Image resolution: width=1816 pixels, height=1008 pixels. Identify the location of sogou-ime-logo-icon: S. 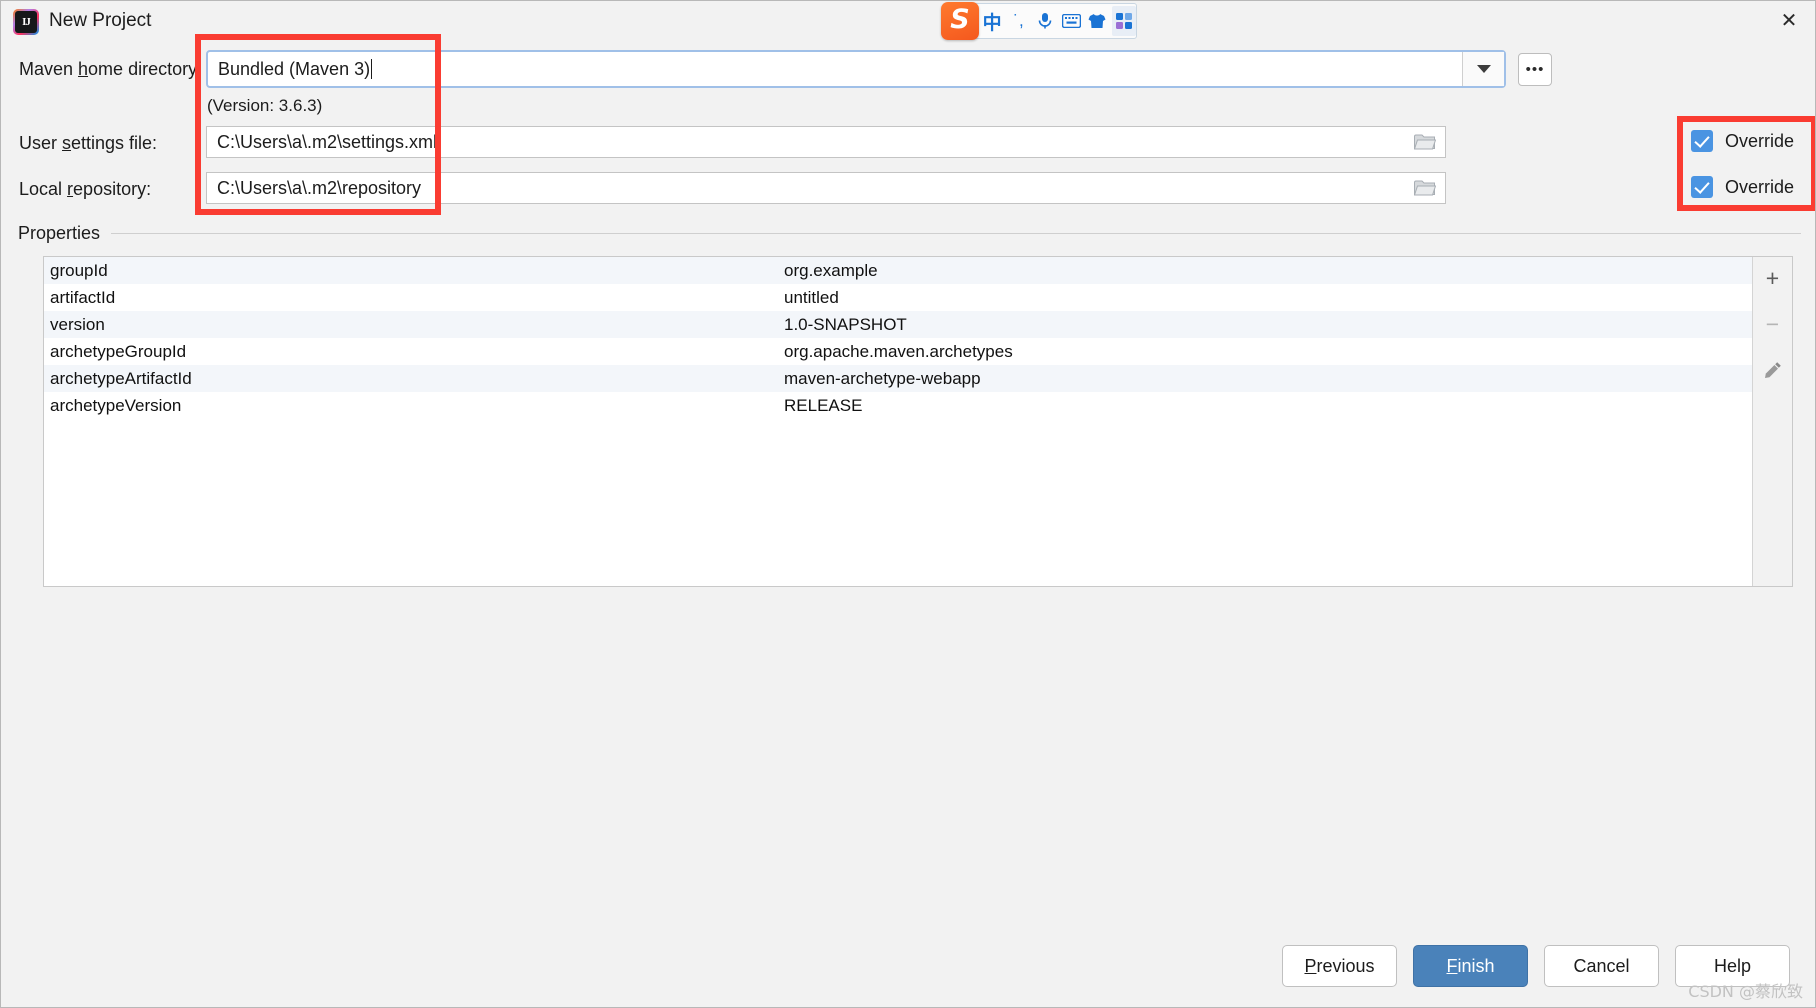
(960, 21).